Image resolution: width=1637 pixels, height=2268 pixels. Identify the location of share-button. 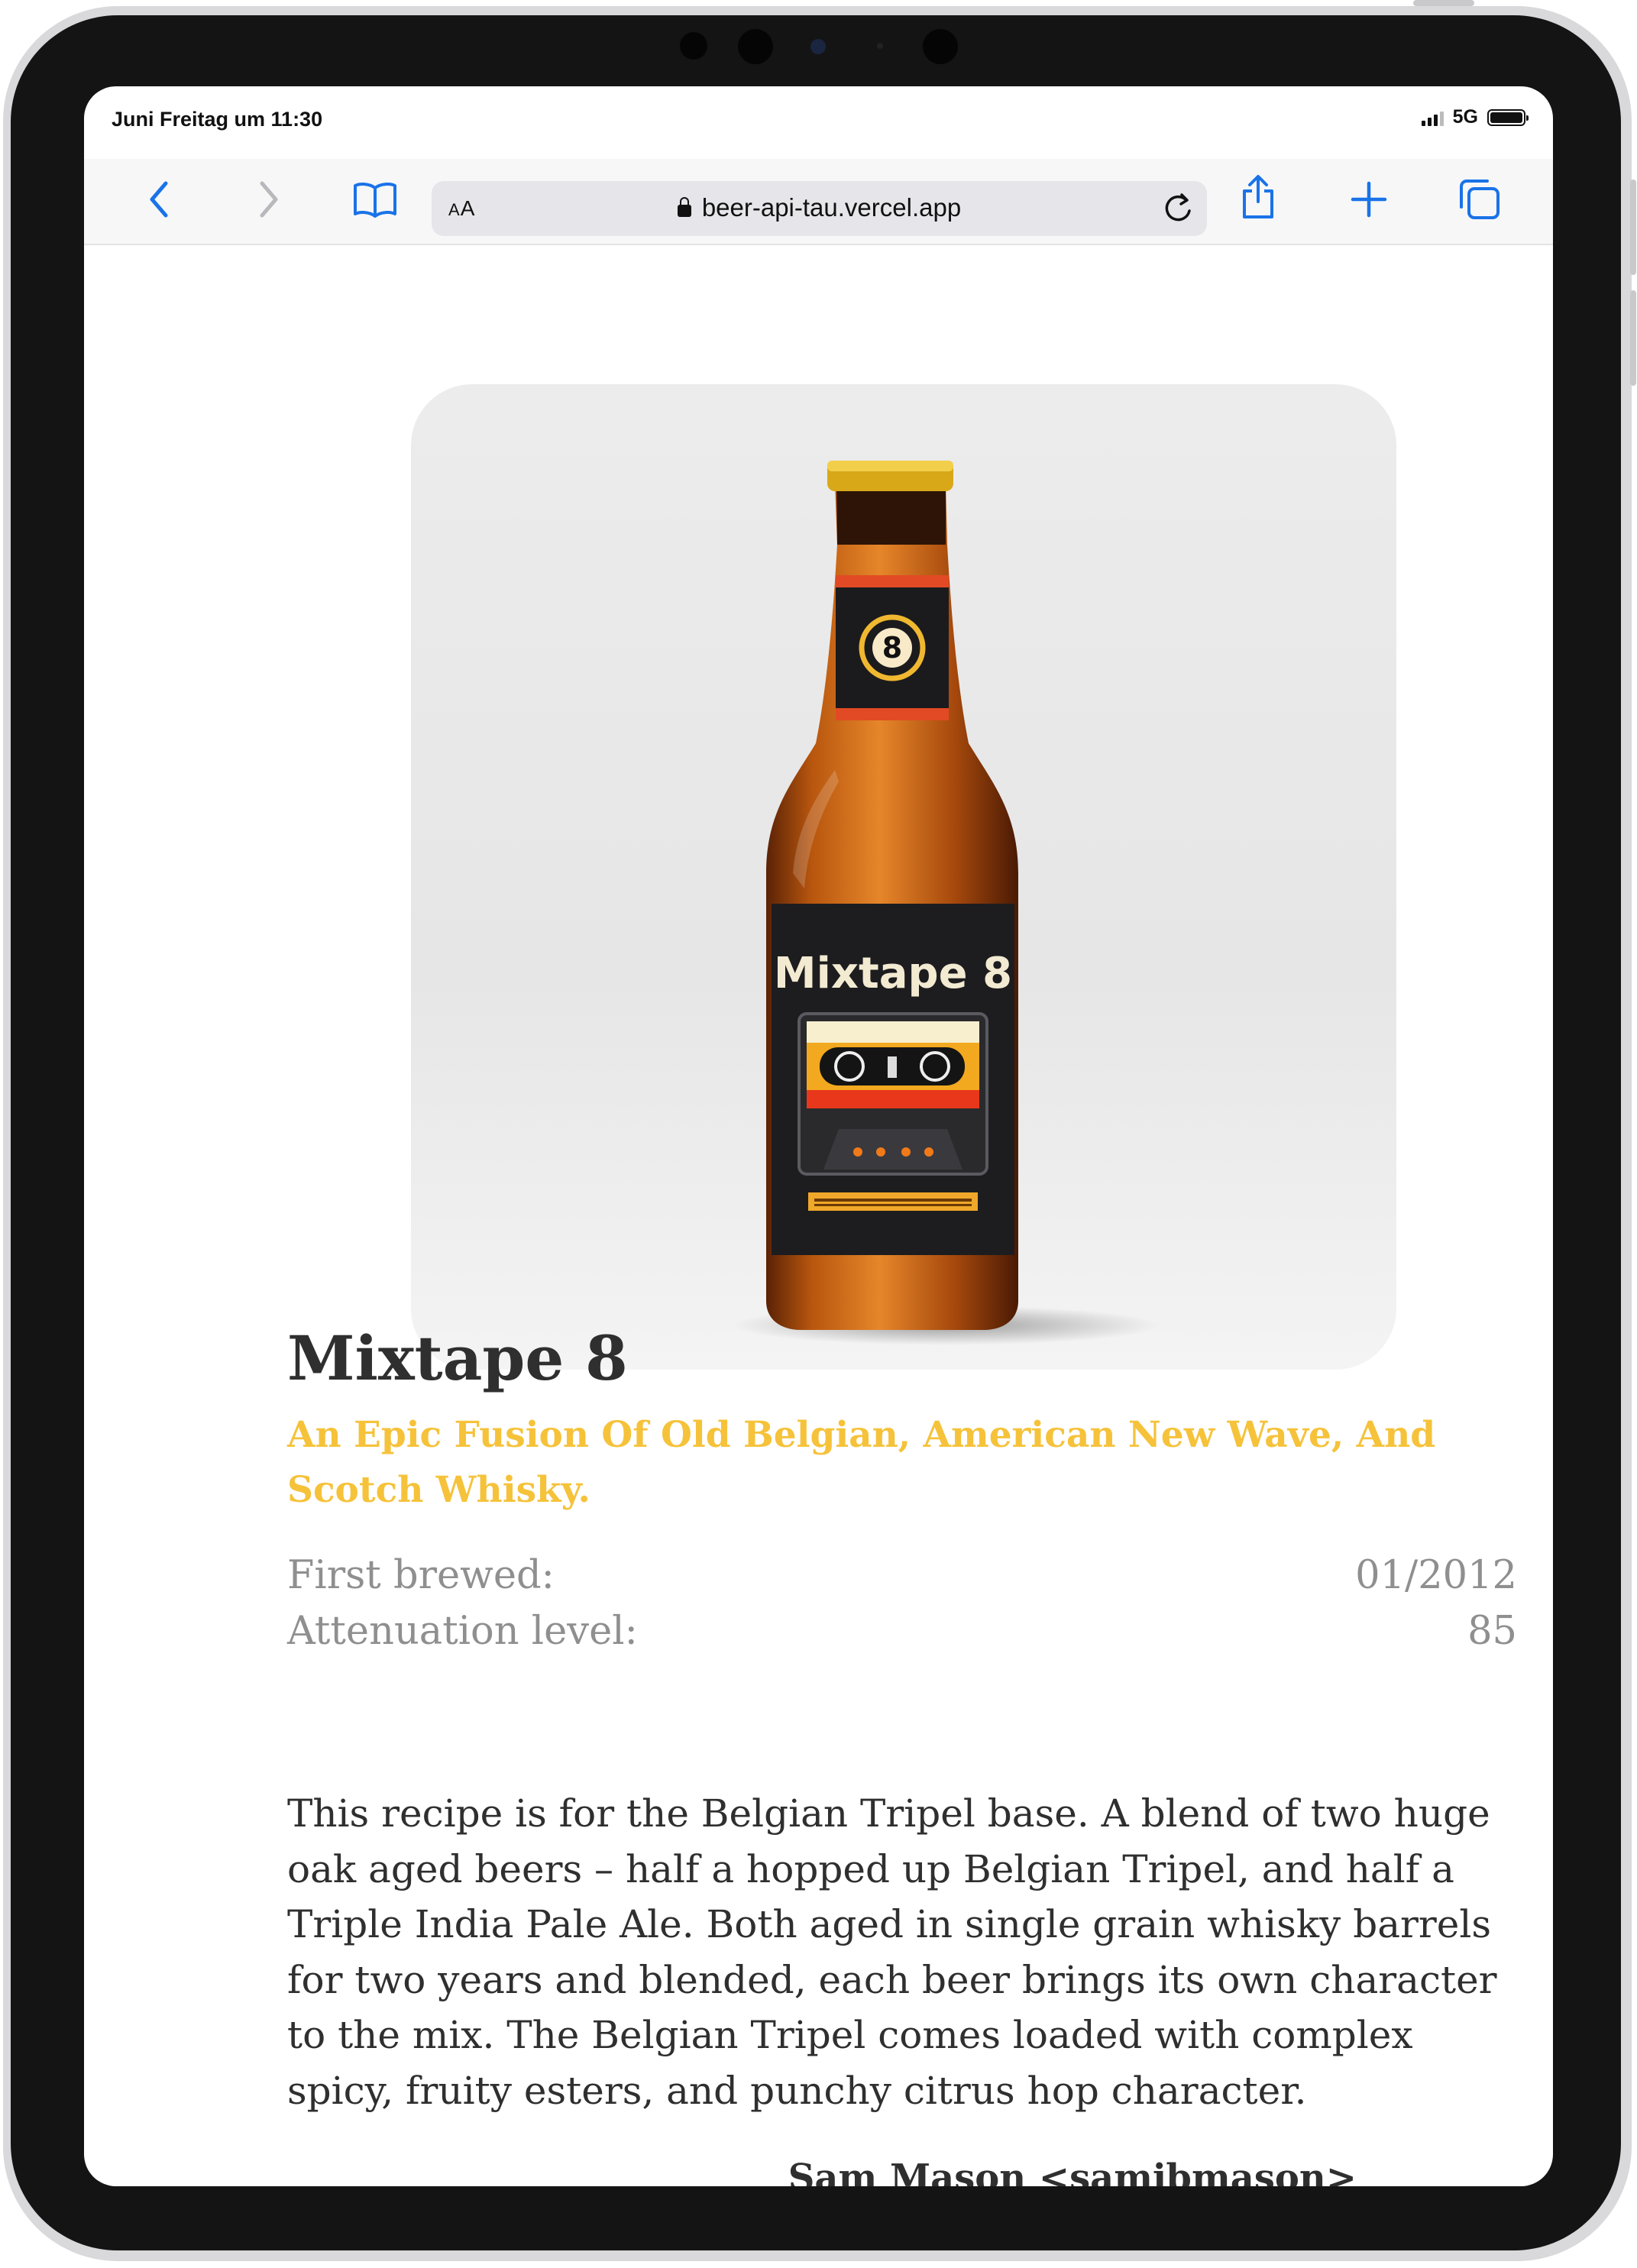
(1258, 197).